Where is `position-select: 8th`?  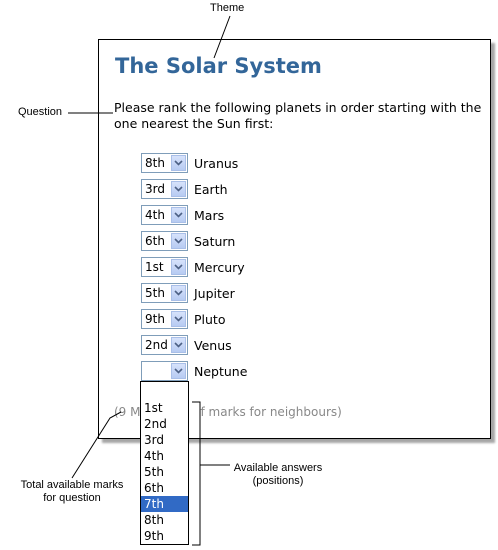
position-select: 8th is located at coordinates (164, 163).